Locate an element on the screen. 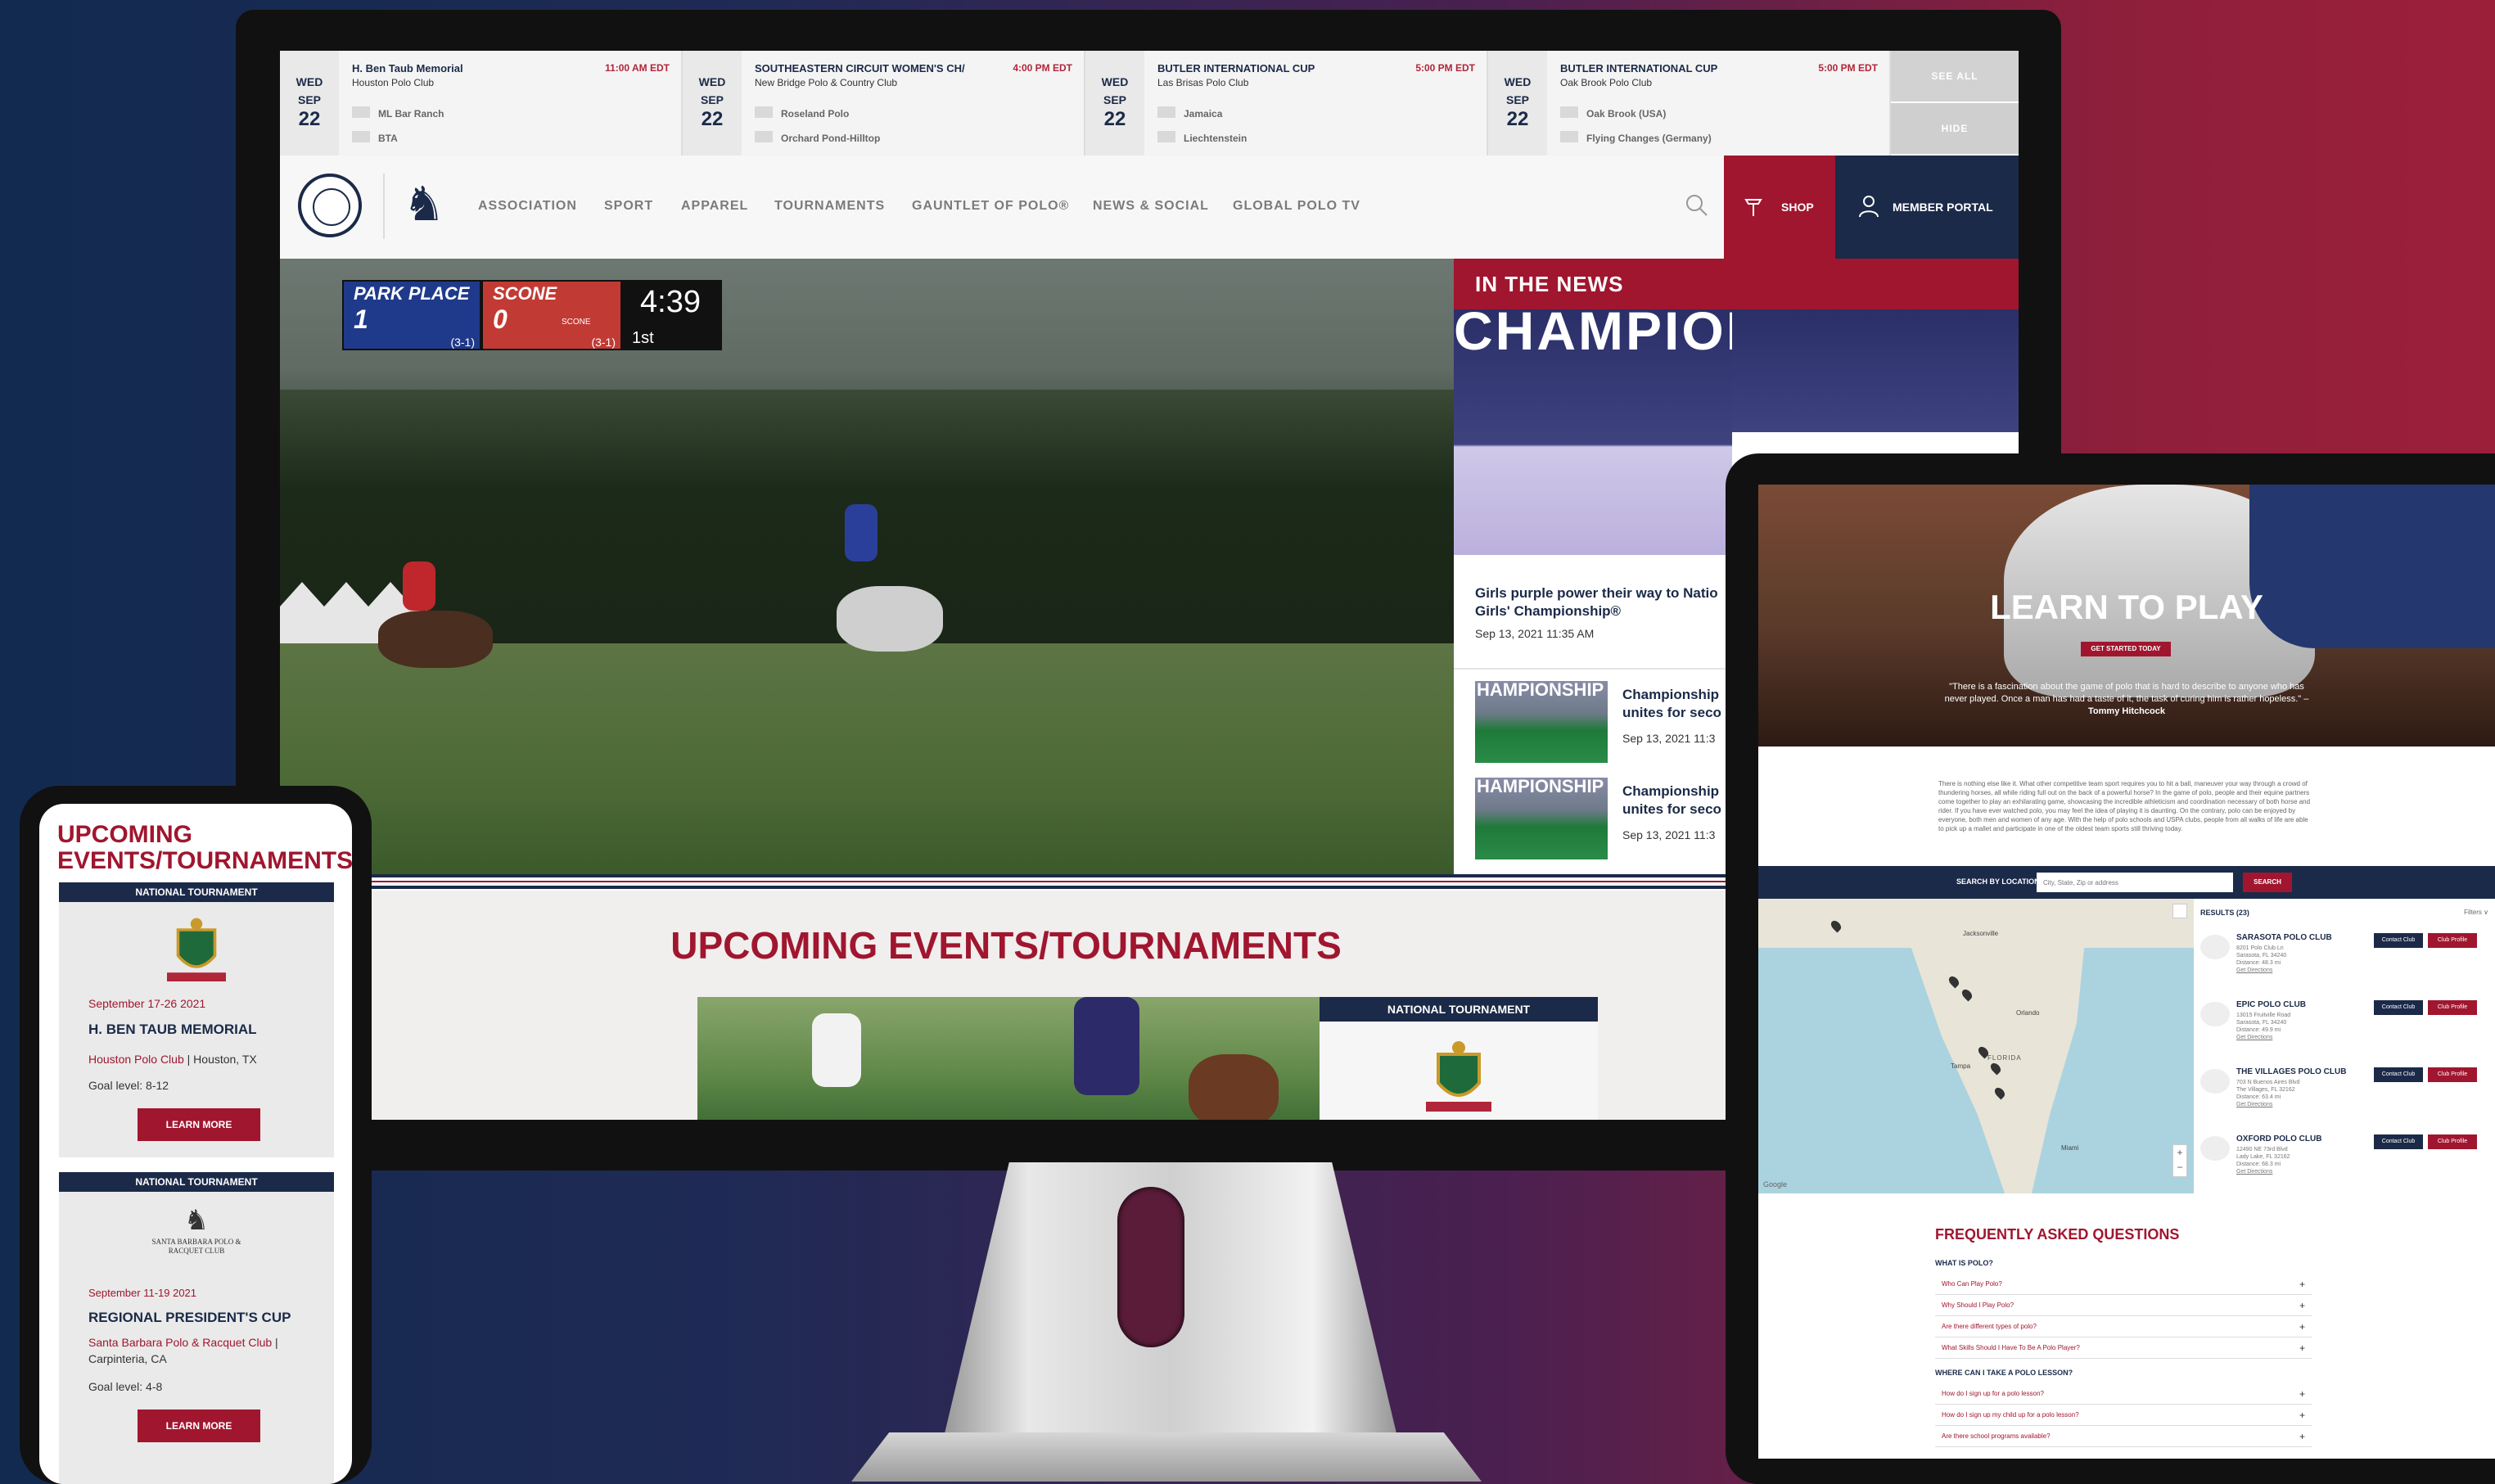 Image resolution: width=2495 pixels, height=1484 pixels. member-portal-button: MEMBER PORTAL is located at coordinates (1927, 207).